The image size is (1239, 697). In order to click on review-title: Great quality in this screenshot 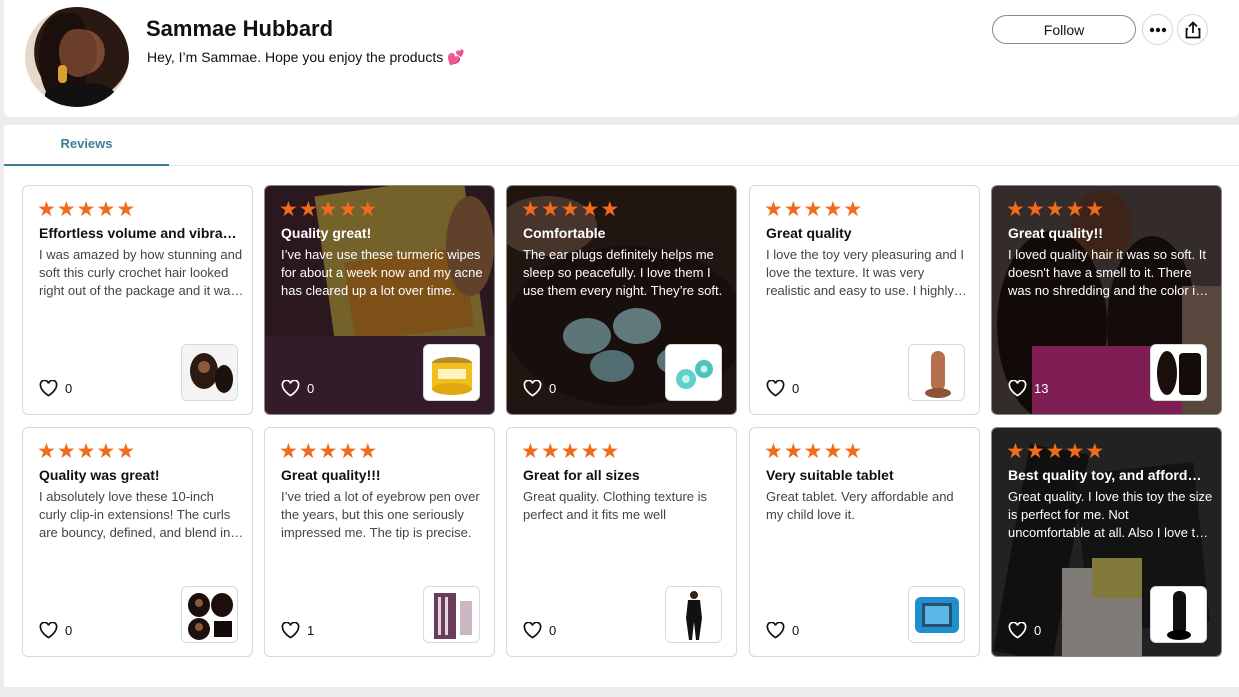, I will do `click(809, 233)`.